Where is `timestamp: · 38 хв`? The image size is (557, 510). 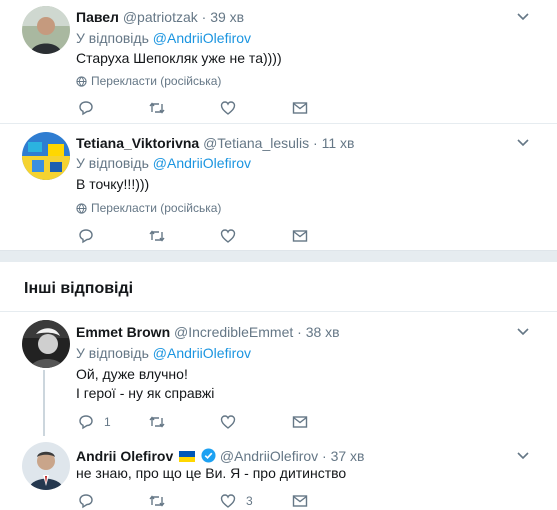 timestamp: · 38 хв is located at coordinates (318, 332).